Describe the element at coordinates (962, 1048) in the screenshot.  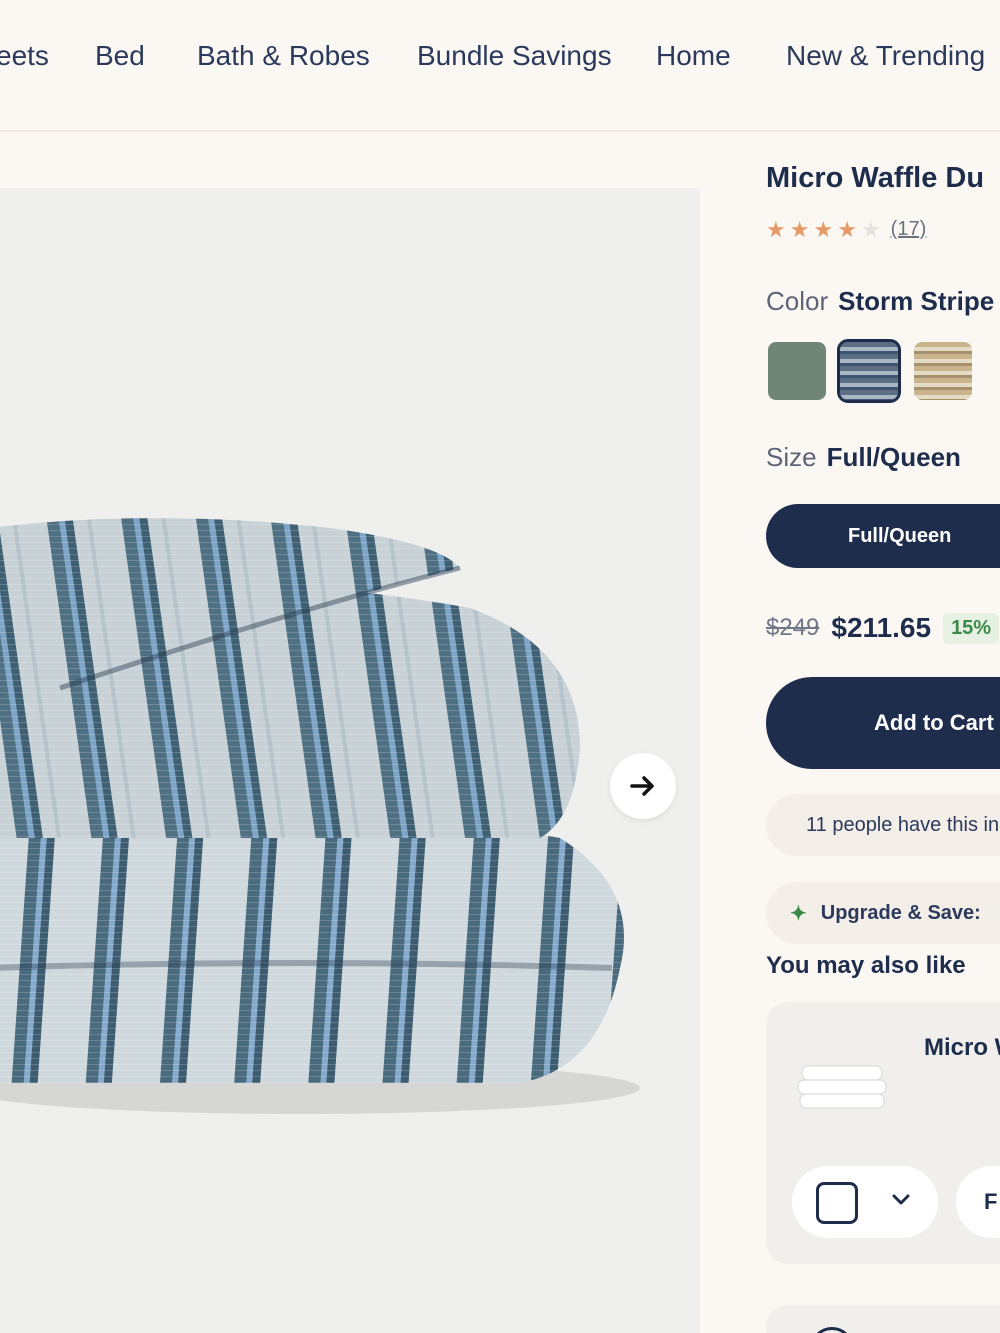
I see `recommendation-name: Micro W` at that location.